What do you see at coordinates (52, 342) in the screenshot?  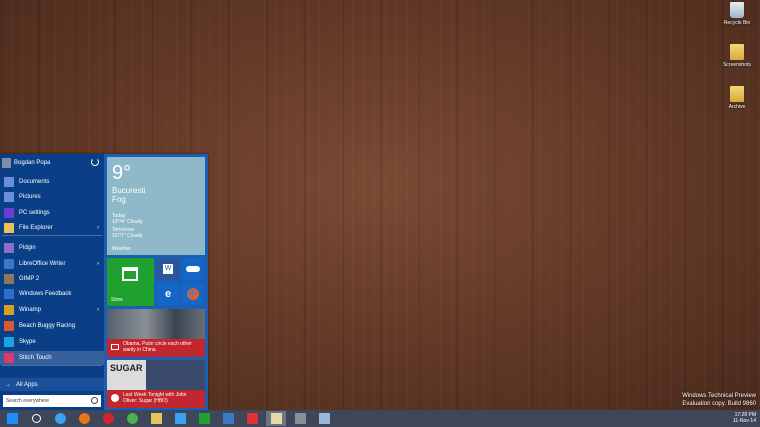 I see `menu-item-skype: Skype` at bounding box center [52, 342].